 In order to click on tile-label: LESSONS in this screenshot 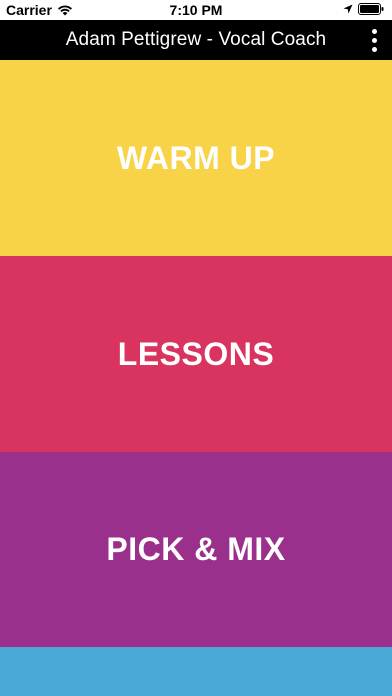, I will do `click(196, 353)`.